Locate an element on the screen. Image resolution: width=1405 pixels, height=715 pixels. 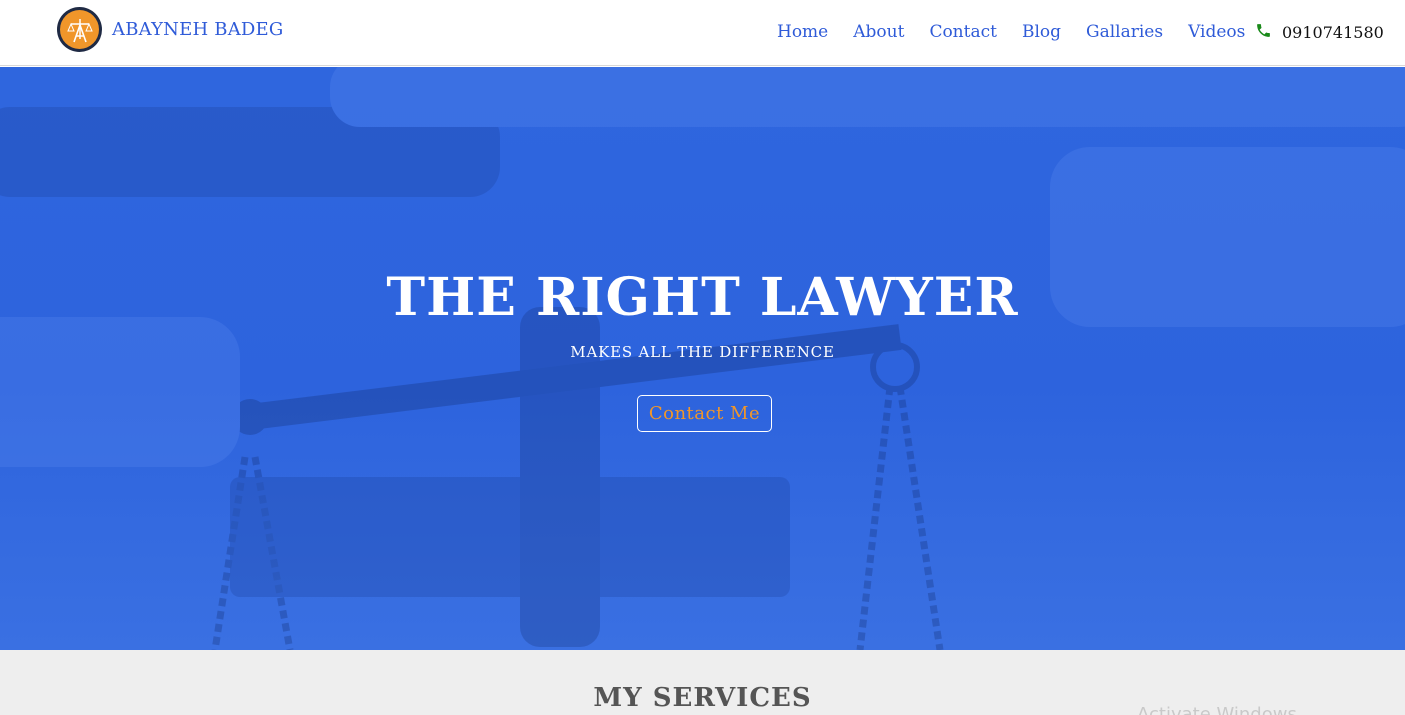
phone-icon is located at coordinates (1263, 32).